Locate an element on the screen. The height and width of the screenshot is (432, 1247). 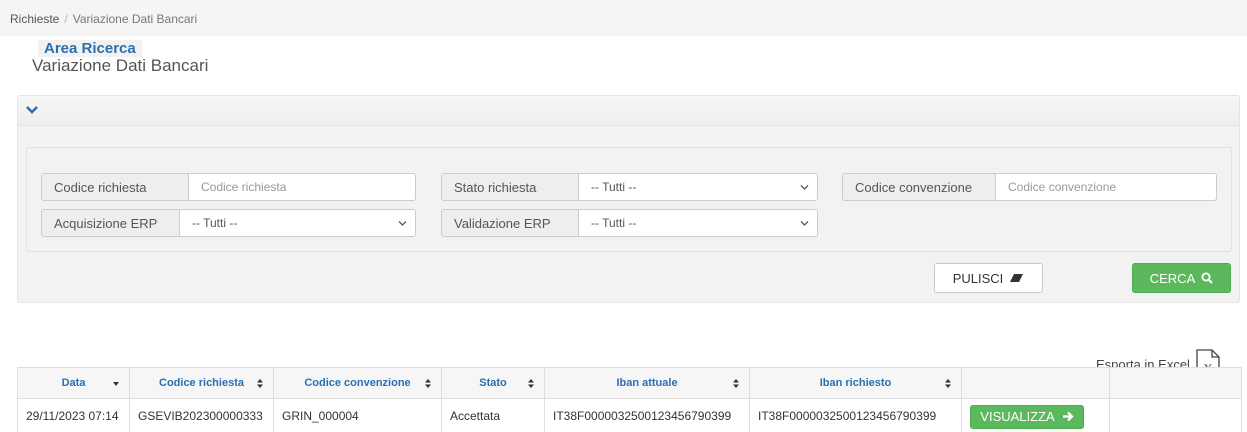
column-header-iban-attuale: Iban attuale is located at coordinates (647, 383).